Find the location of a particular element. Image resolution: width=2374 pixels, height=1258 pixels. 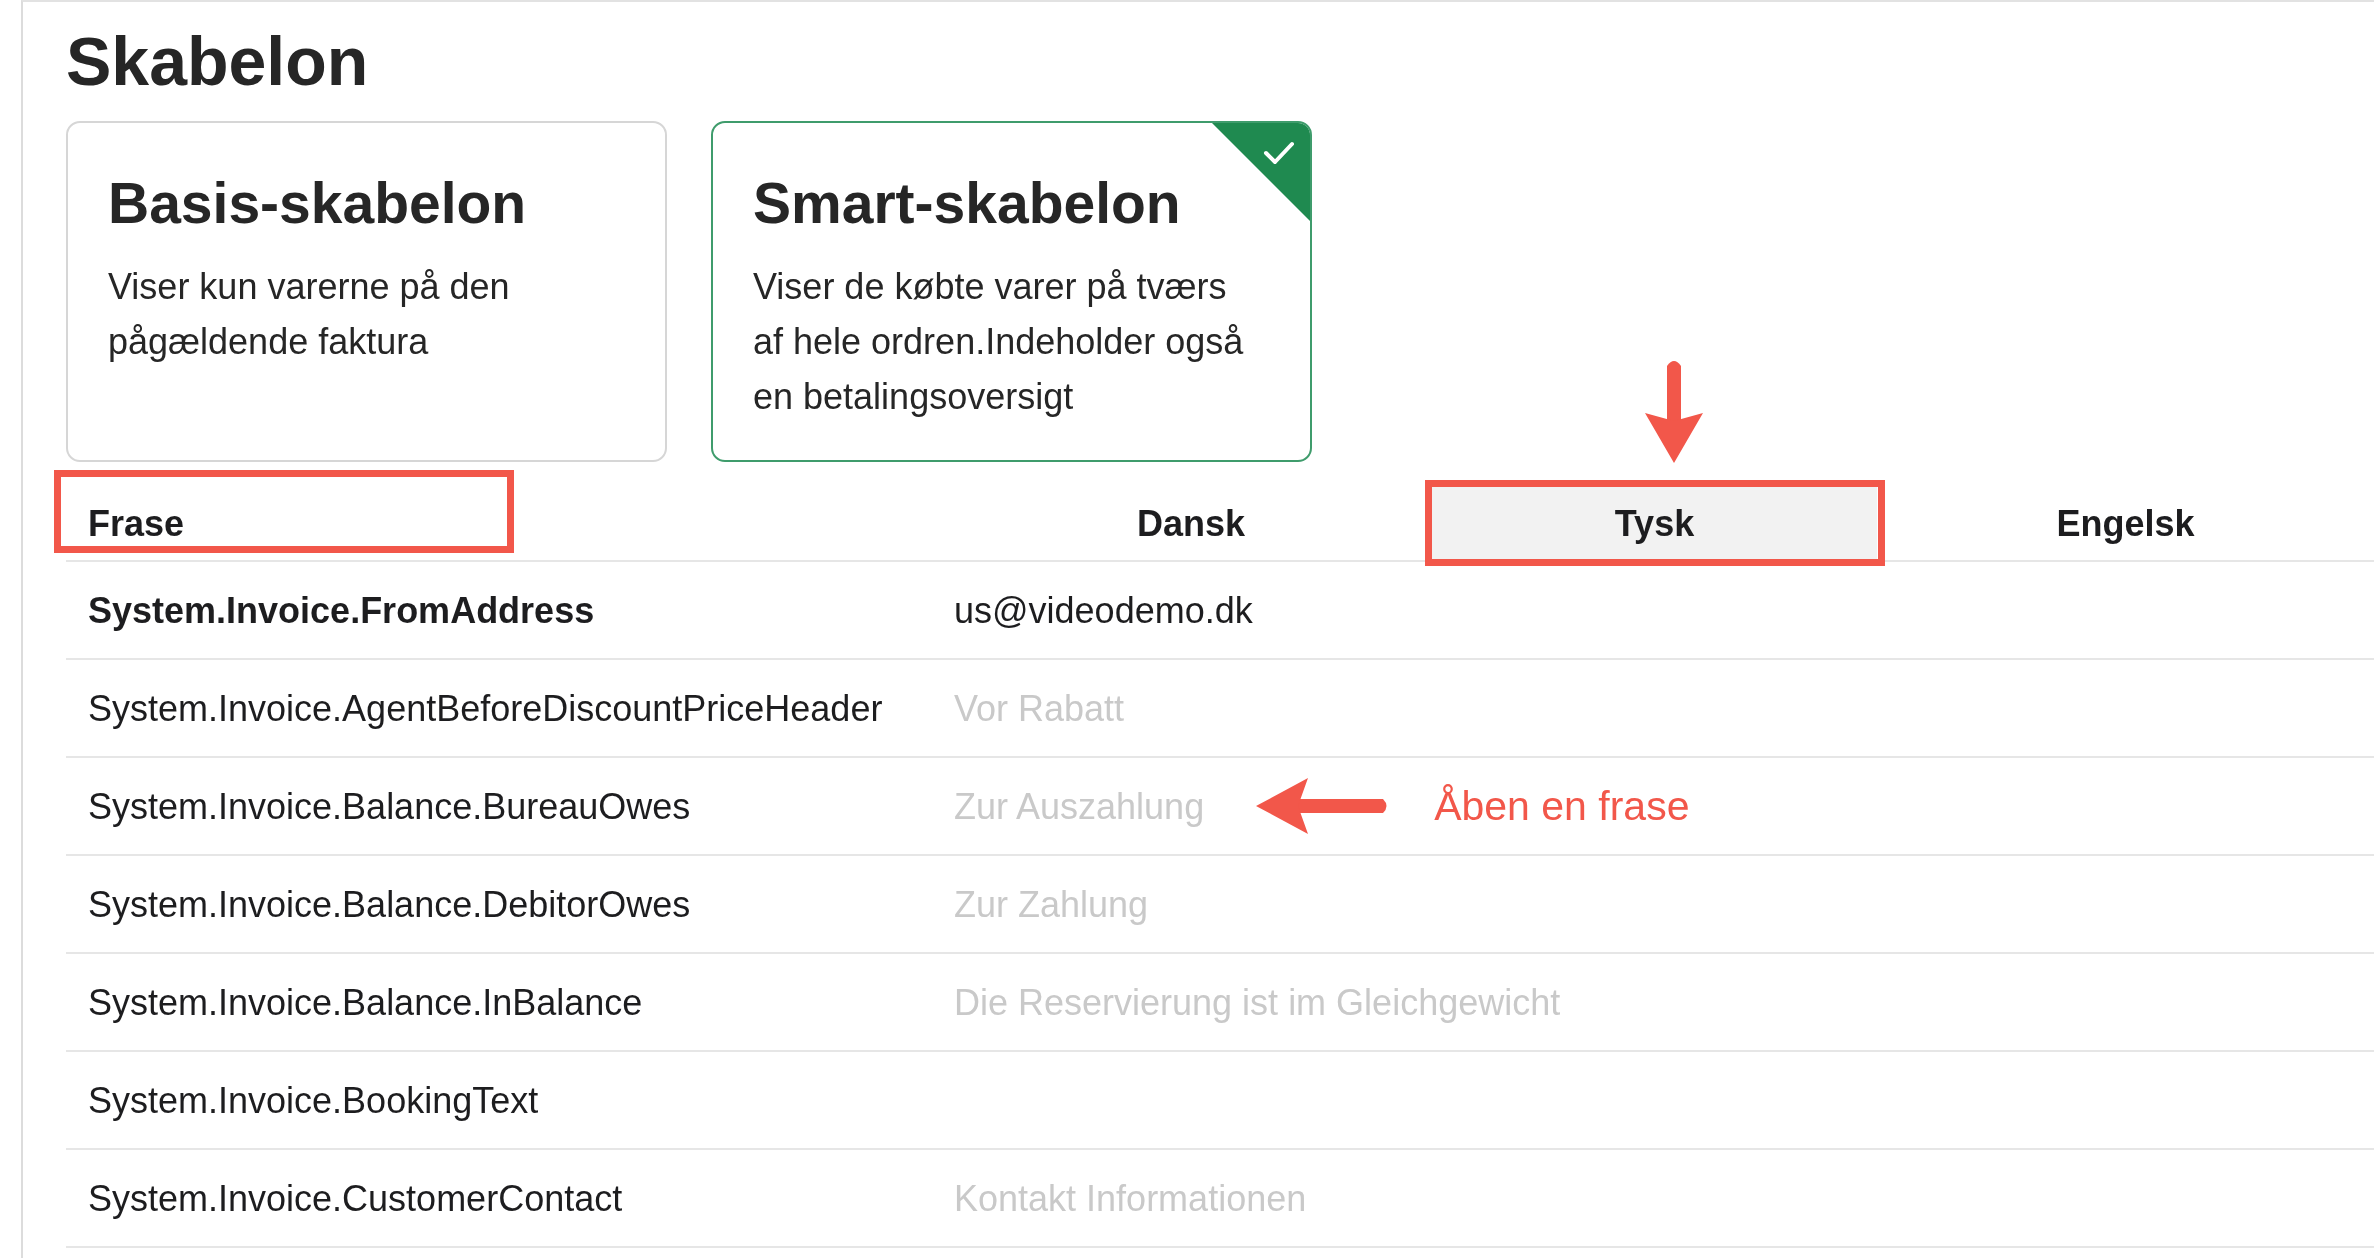

phrase-name: System.Invoice.AgentBeforeDiscountPriceHeader is located at coordinates (508, 708).